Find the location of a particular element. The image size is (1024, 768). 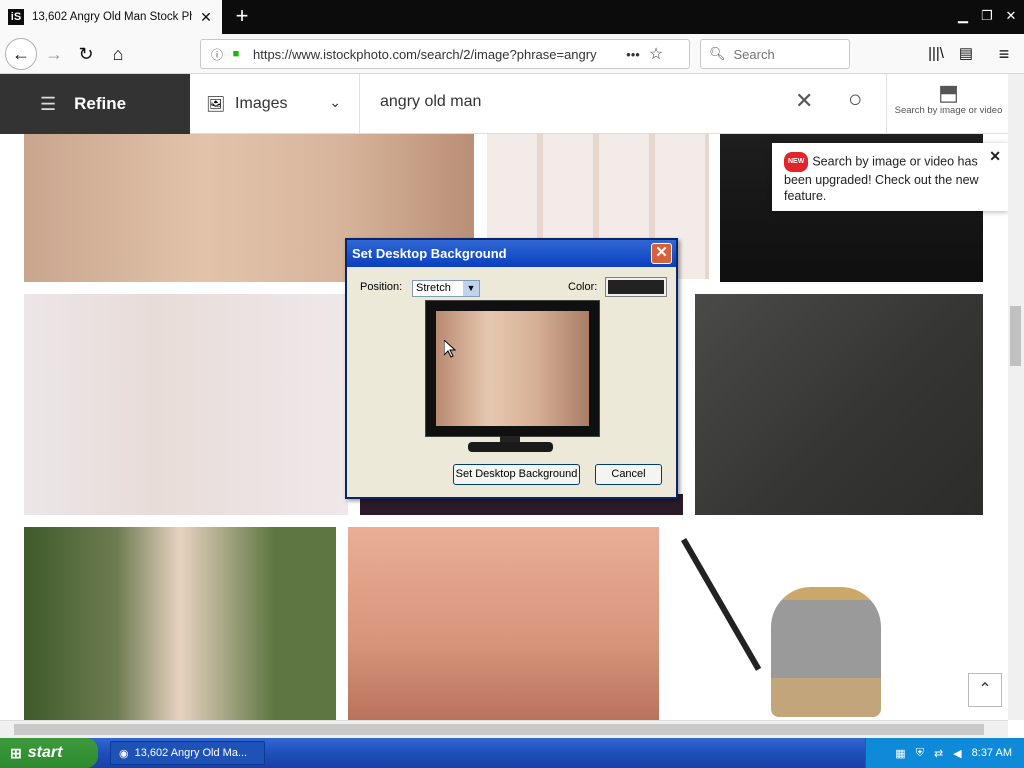

keyboard-icon: ▦ is located at coordinates (900, 753).